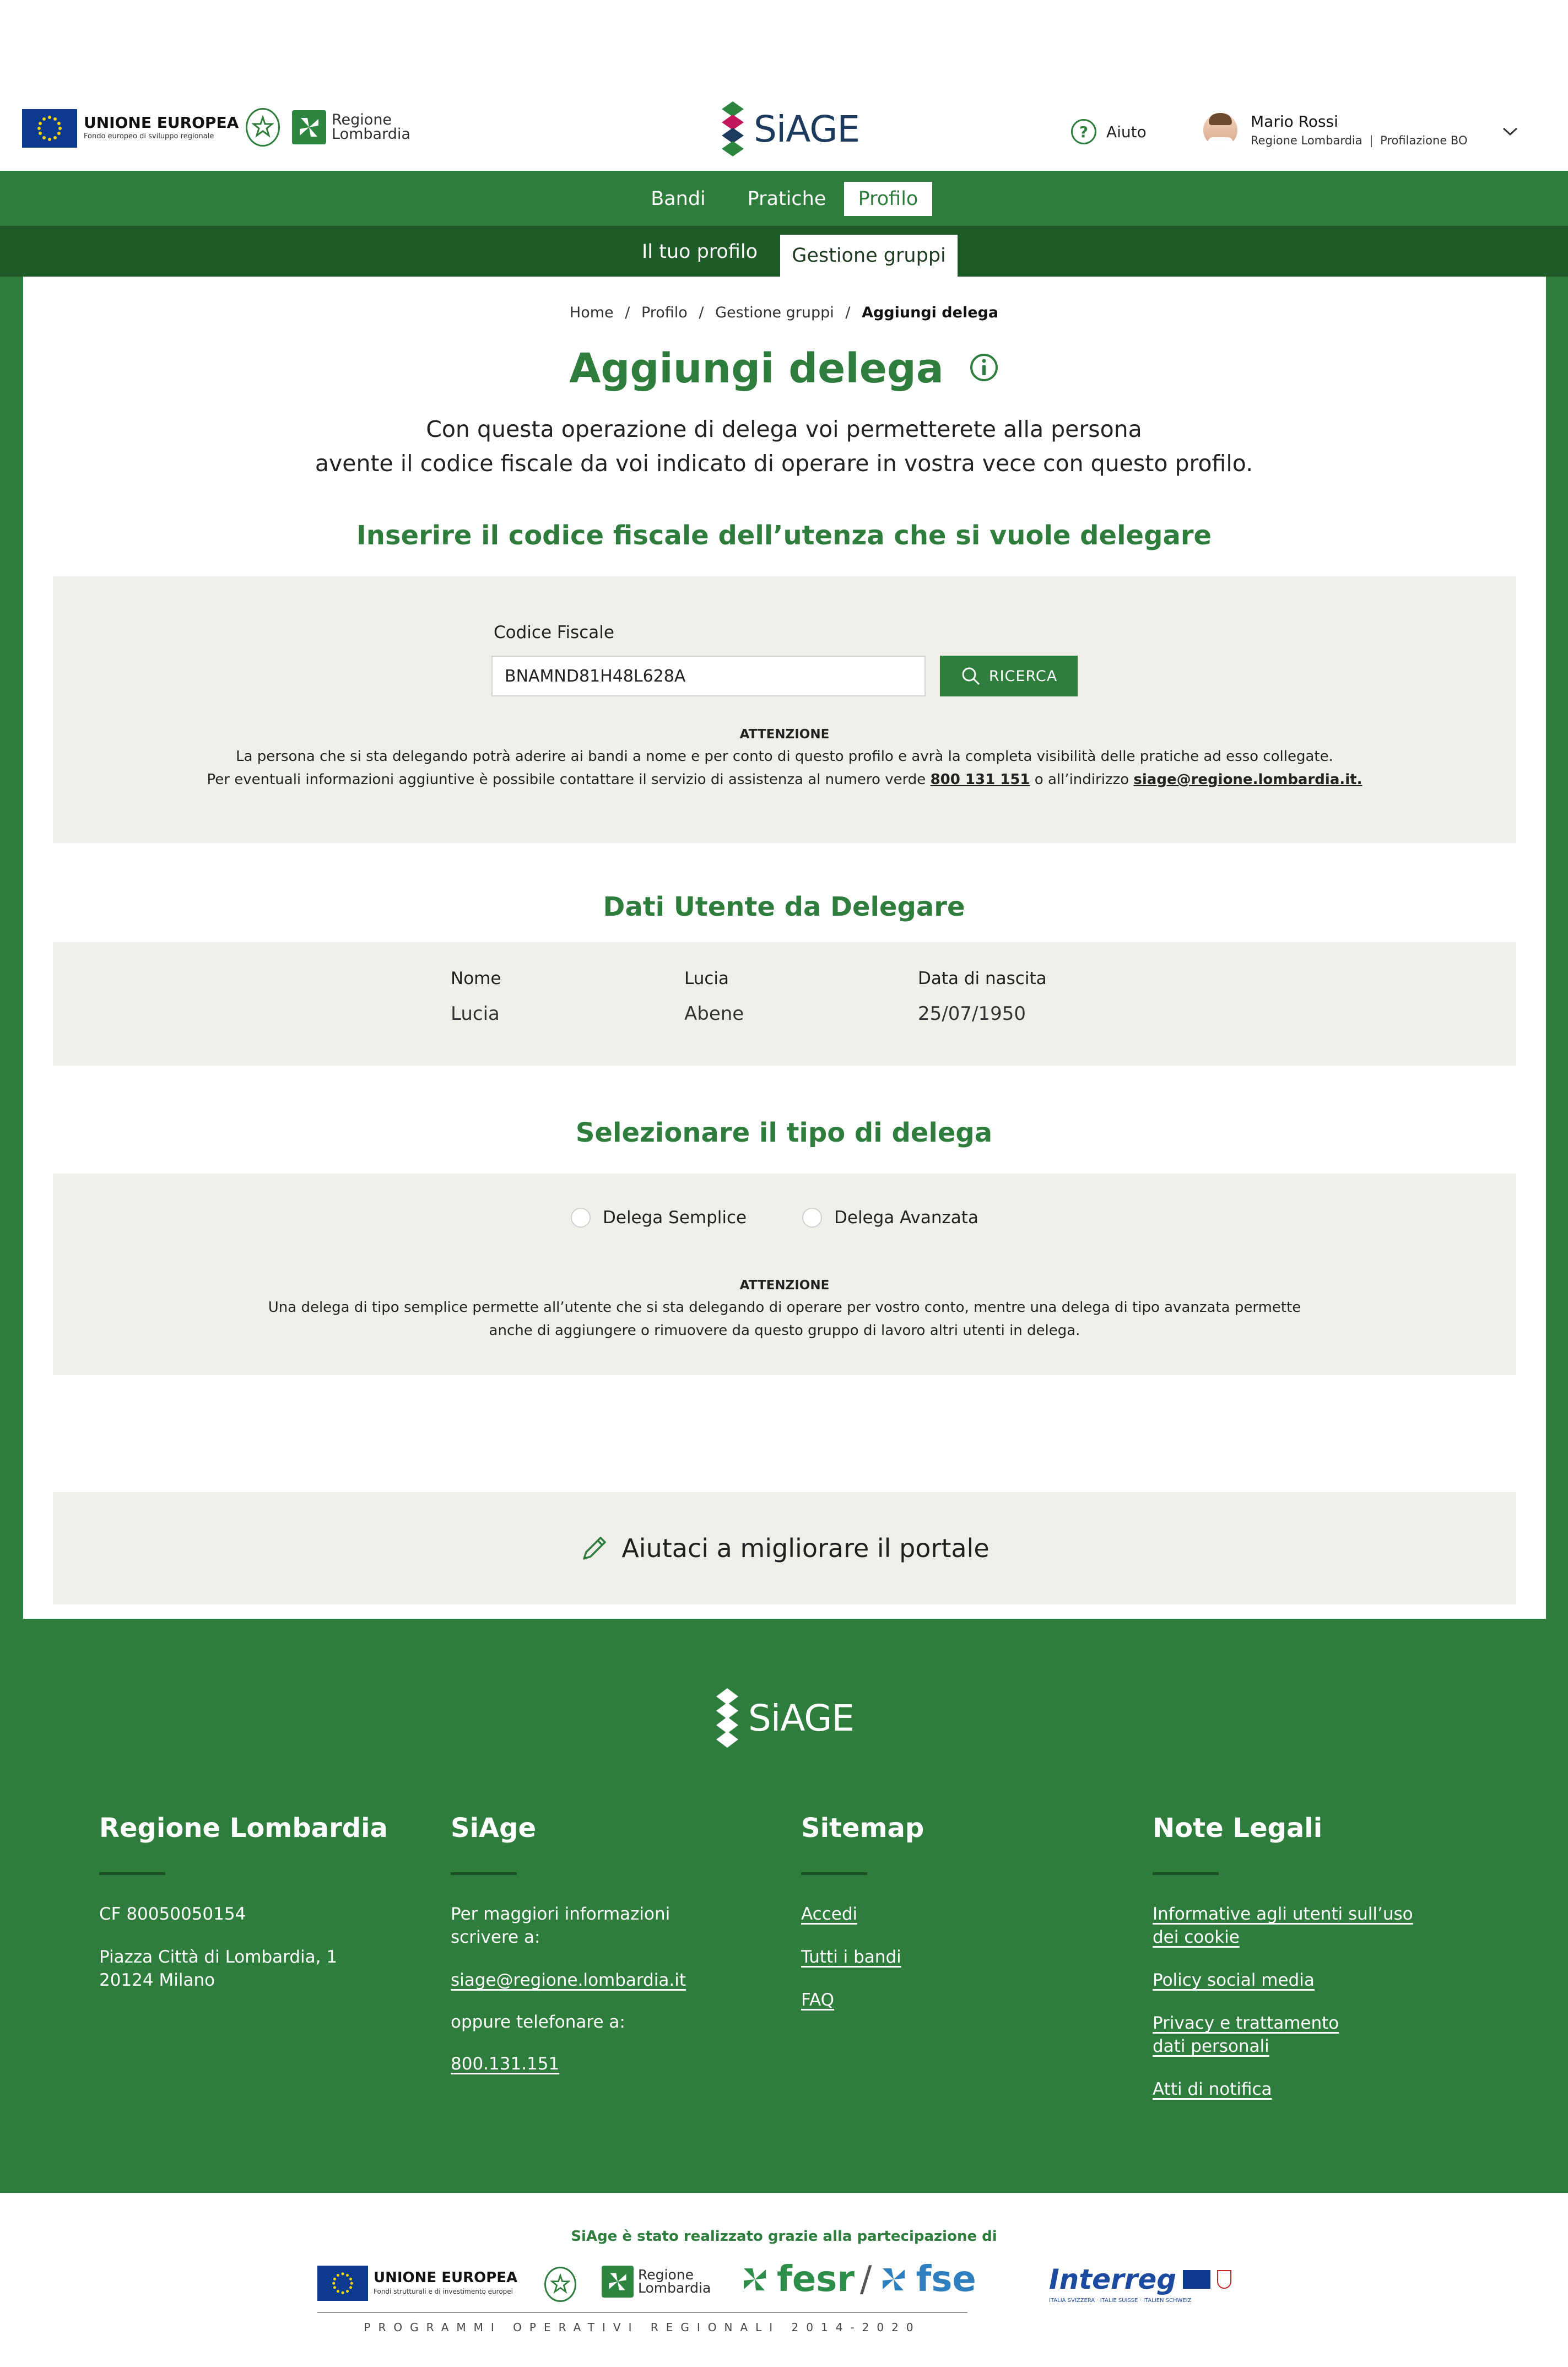  Describe the element at coordinates (1081, 779) in the screenshot. I see `attention-line2-mid: o all’indirizzo` at that location.